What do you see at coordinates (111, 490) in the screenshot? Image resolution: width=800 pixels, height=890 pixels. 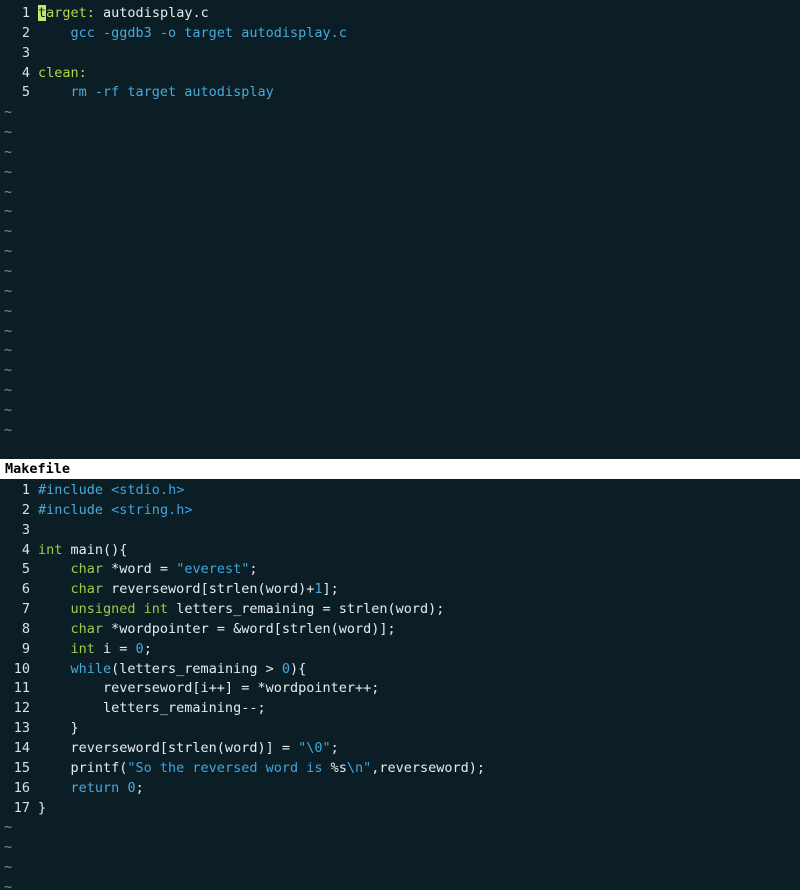 I see `code-text: #include <stdio.h>` at bounding box center [111, 490].